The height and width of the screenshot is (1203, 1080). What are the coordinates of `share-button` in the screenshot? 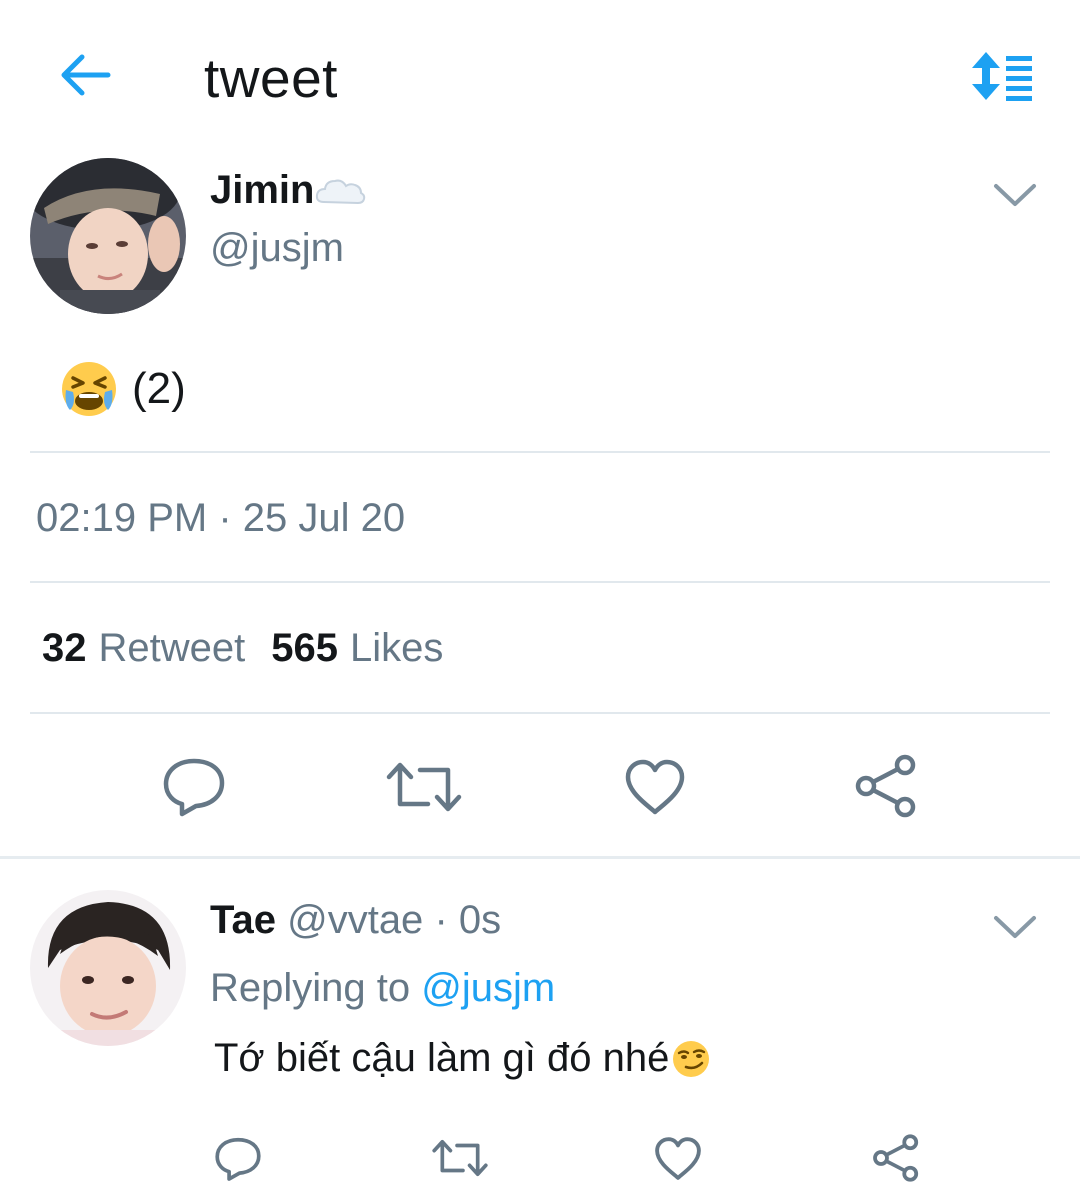 It's located at (886, 788).